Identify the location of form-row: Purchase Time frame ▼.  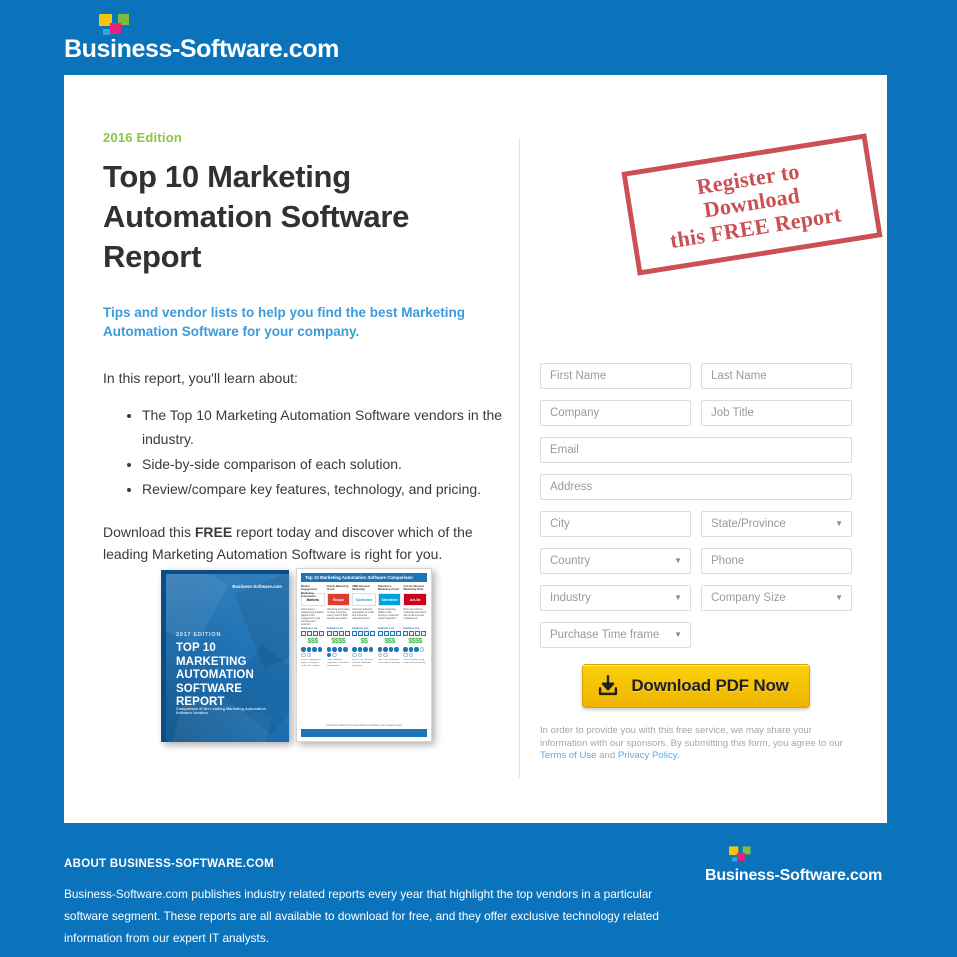
(696, 635).